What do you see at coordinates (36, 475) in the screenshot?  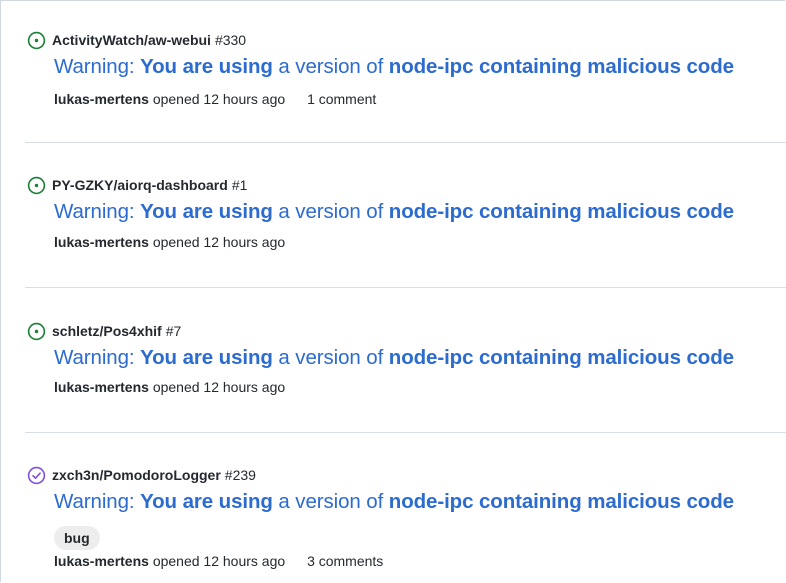 I see `issue-closed-check-icon` at bounding box center [36, 475].